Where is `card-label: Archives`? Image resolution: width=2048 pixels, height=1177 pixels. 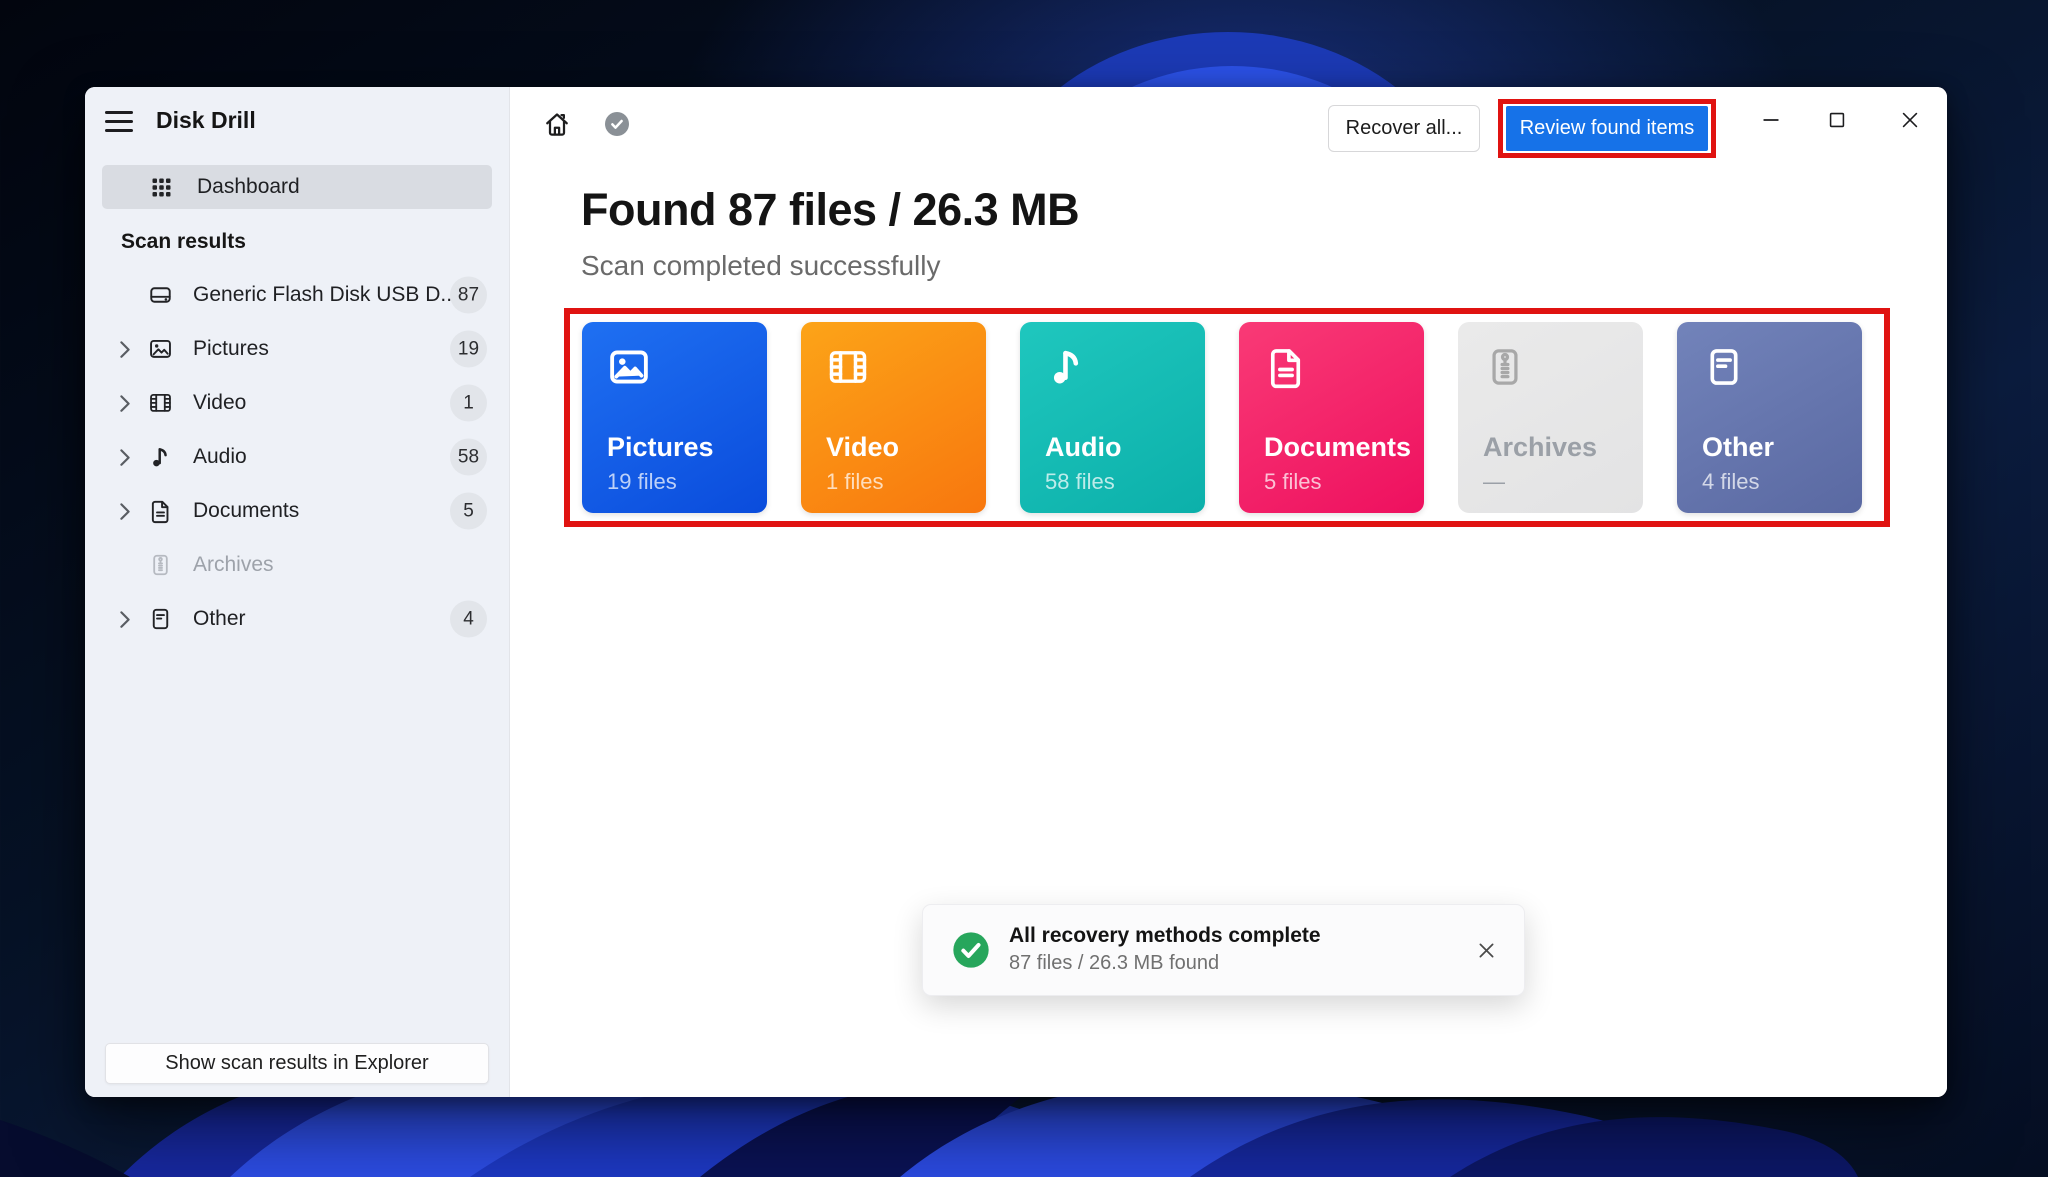
card-label: Archives is located at coordinates (1540, 447).